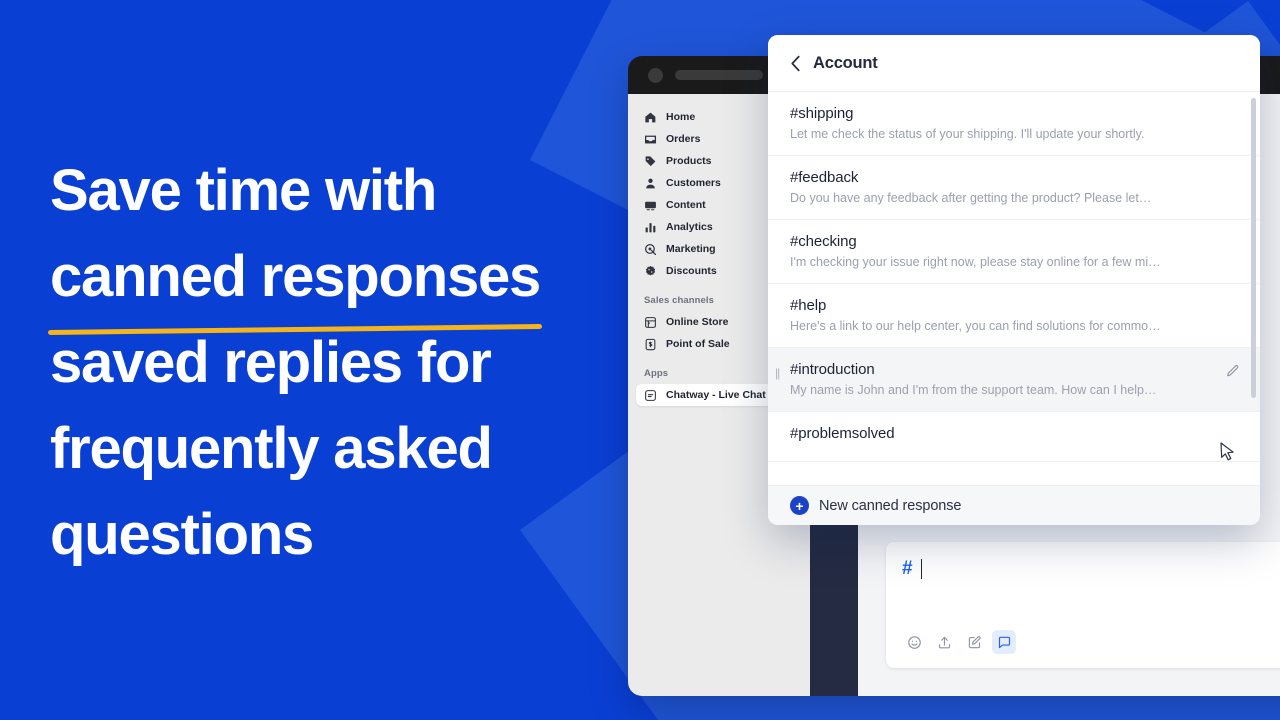 This screenshot has width=1280, height=720. What do you see at coordinates (693, 183) in the screenshot?
I see `sidebar-item-label: Customers` at bounding box center [693, 183].